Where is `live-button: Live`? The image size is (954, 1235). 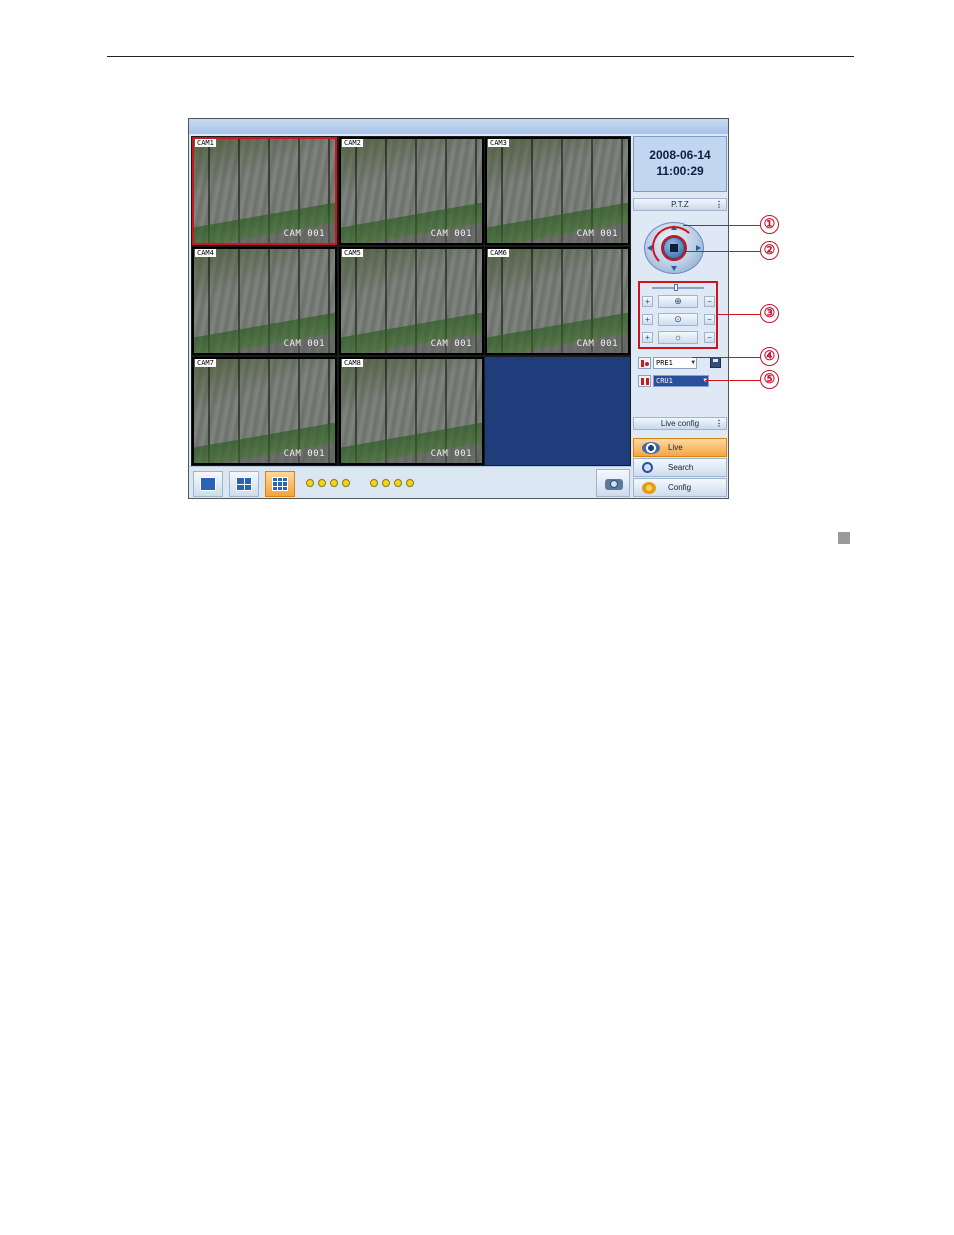 live-button: Live is located at coordinates (680, 447).